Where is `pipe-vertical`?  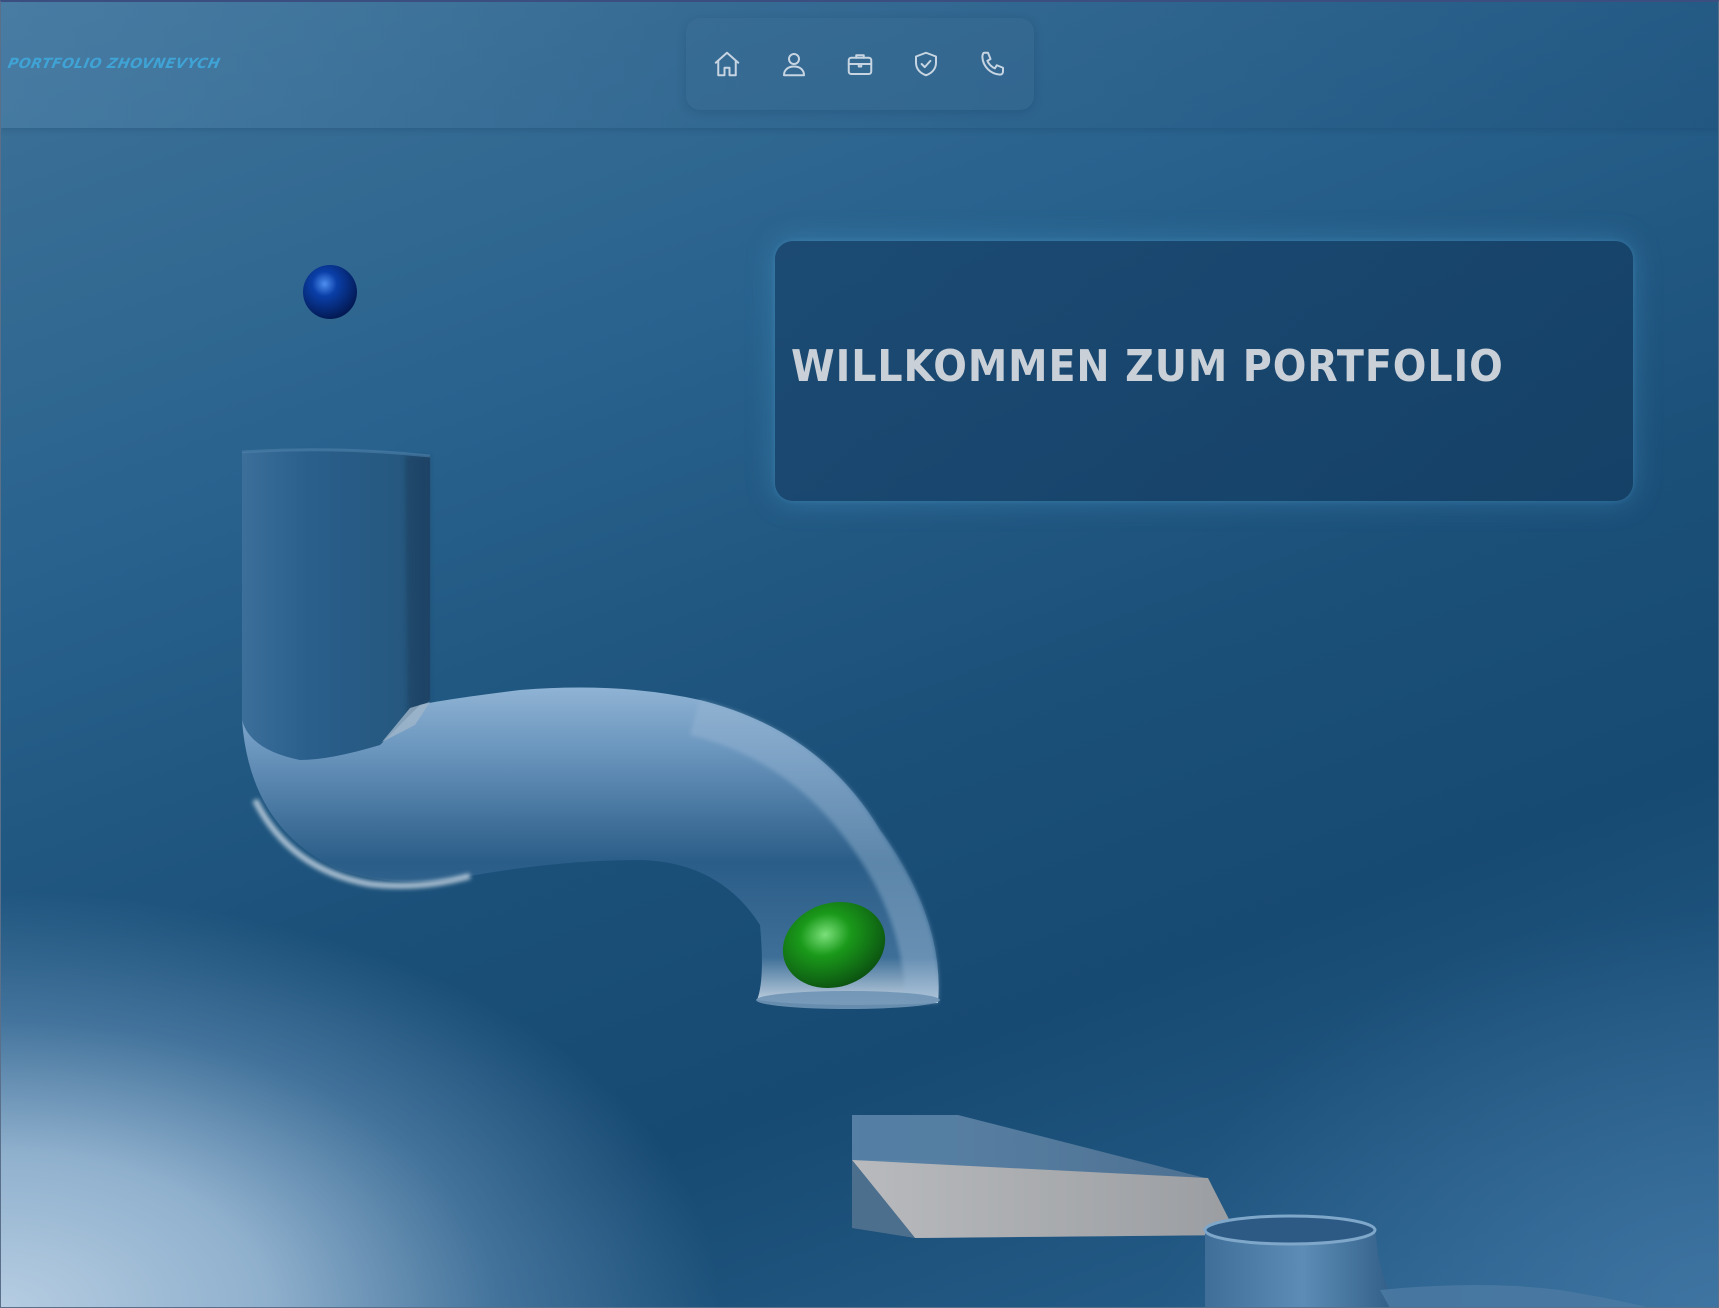
pipe-vertical is located at coordinates (336, 609).